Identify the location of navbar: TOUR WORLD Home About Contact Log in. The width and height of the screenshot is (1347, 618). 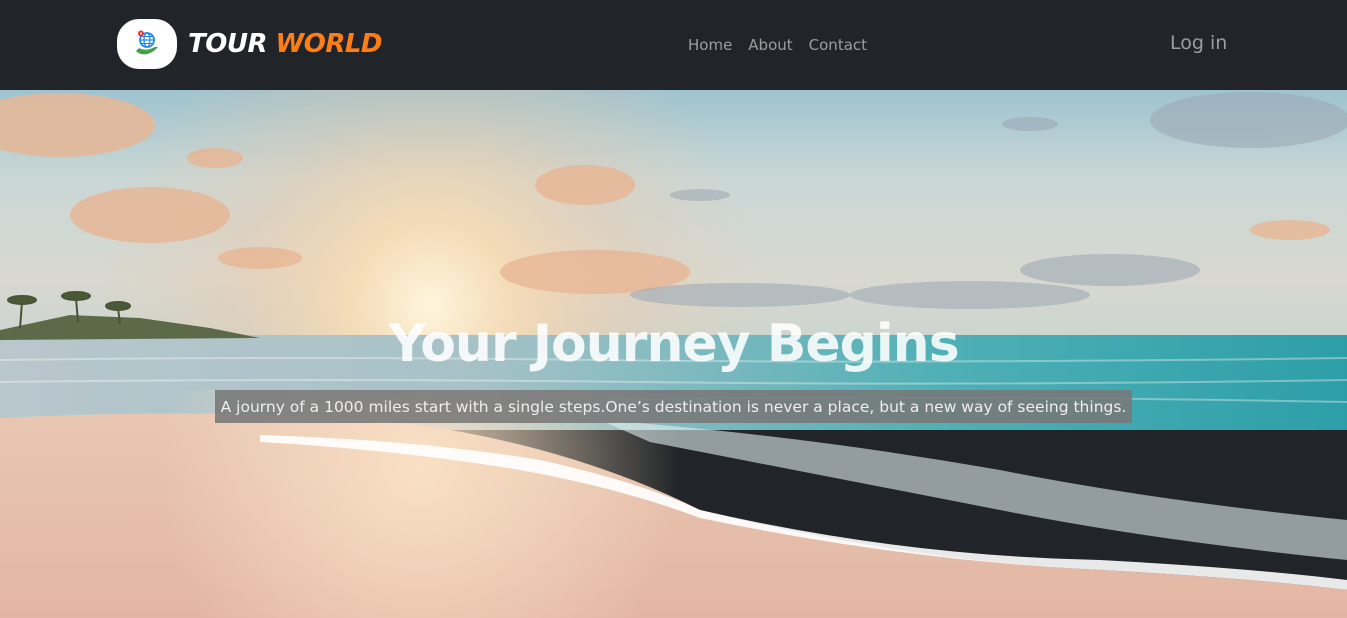
(673, 45).